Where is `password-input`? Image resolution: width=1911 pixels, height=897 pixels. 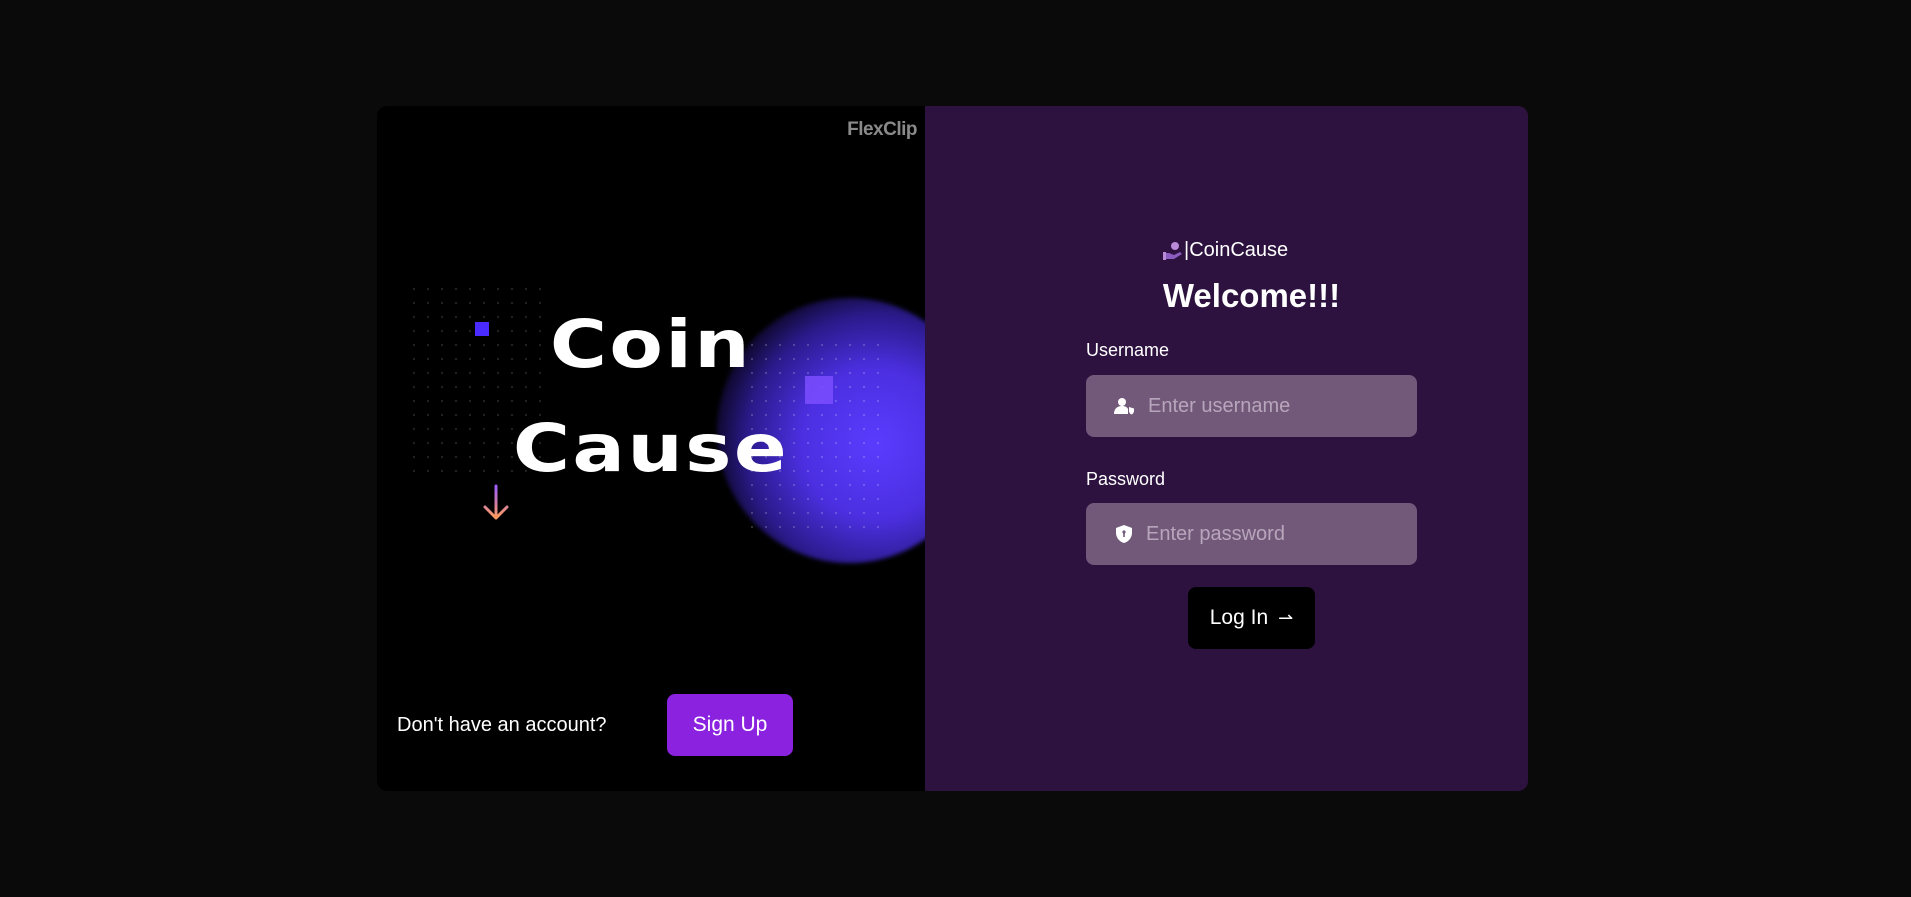 password-input is located at coordinates (1276, 534).